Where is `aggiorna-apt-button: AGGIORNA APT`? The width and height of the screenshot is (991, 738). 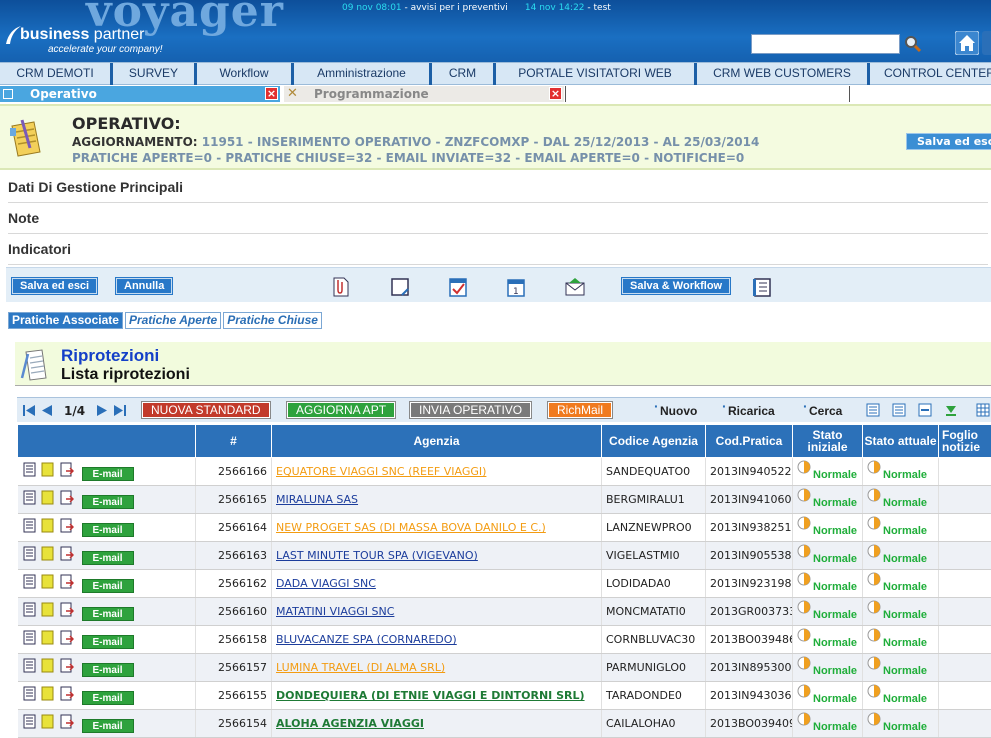
aggiorna-apt-button: AGGIORNA APT is located at coordinates (341, 410).